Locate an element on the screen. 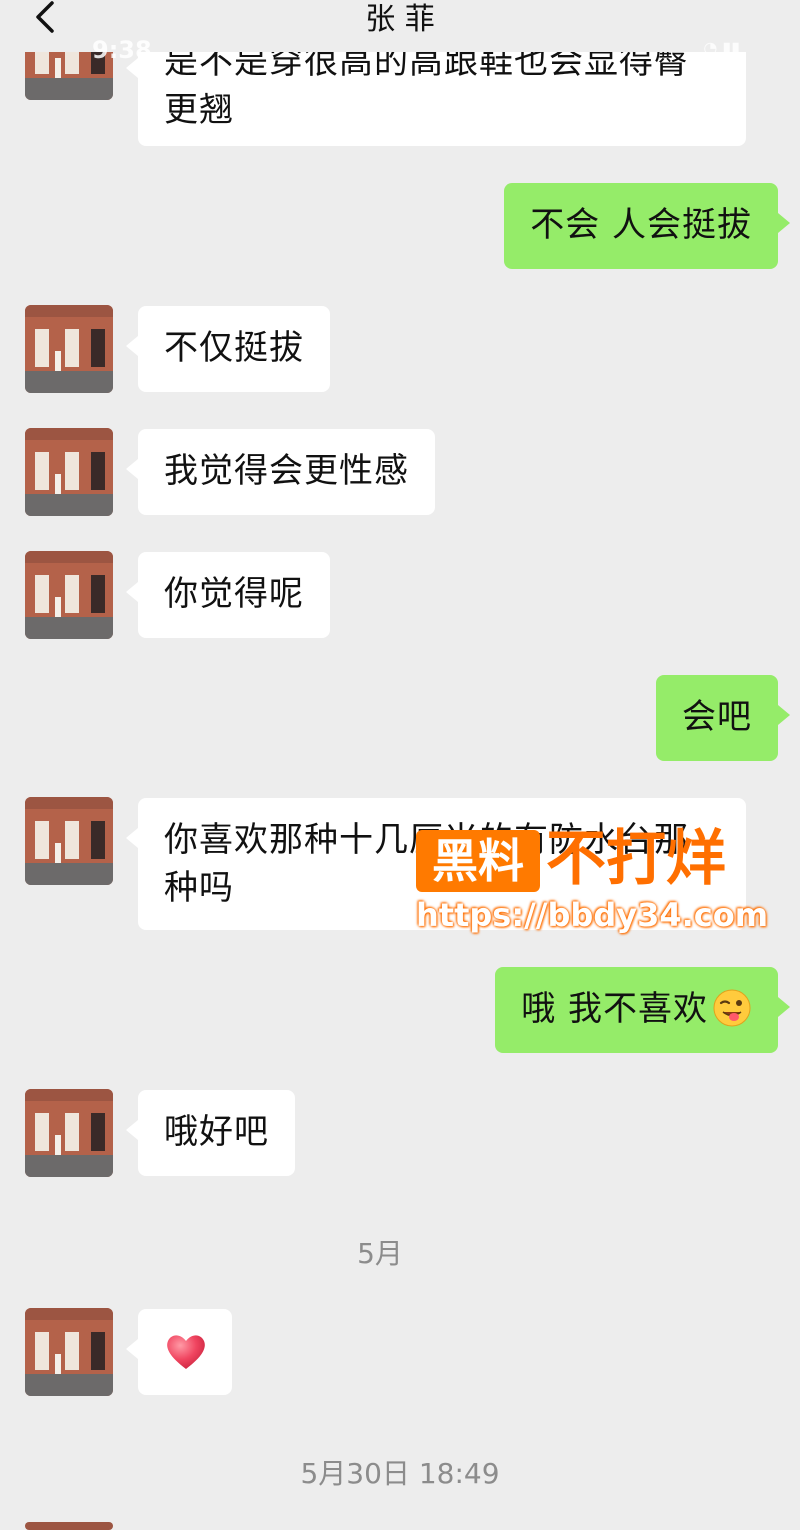 The image size is (800, 1530). message-bubble-sent: 哦 我不喜欢 is located at coordinates (642, 1010).